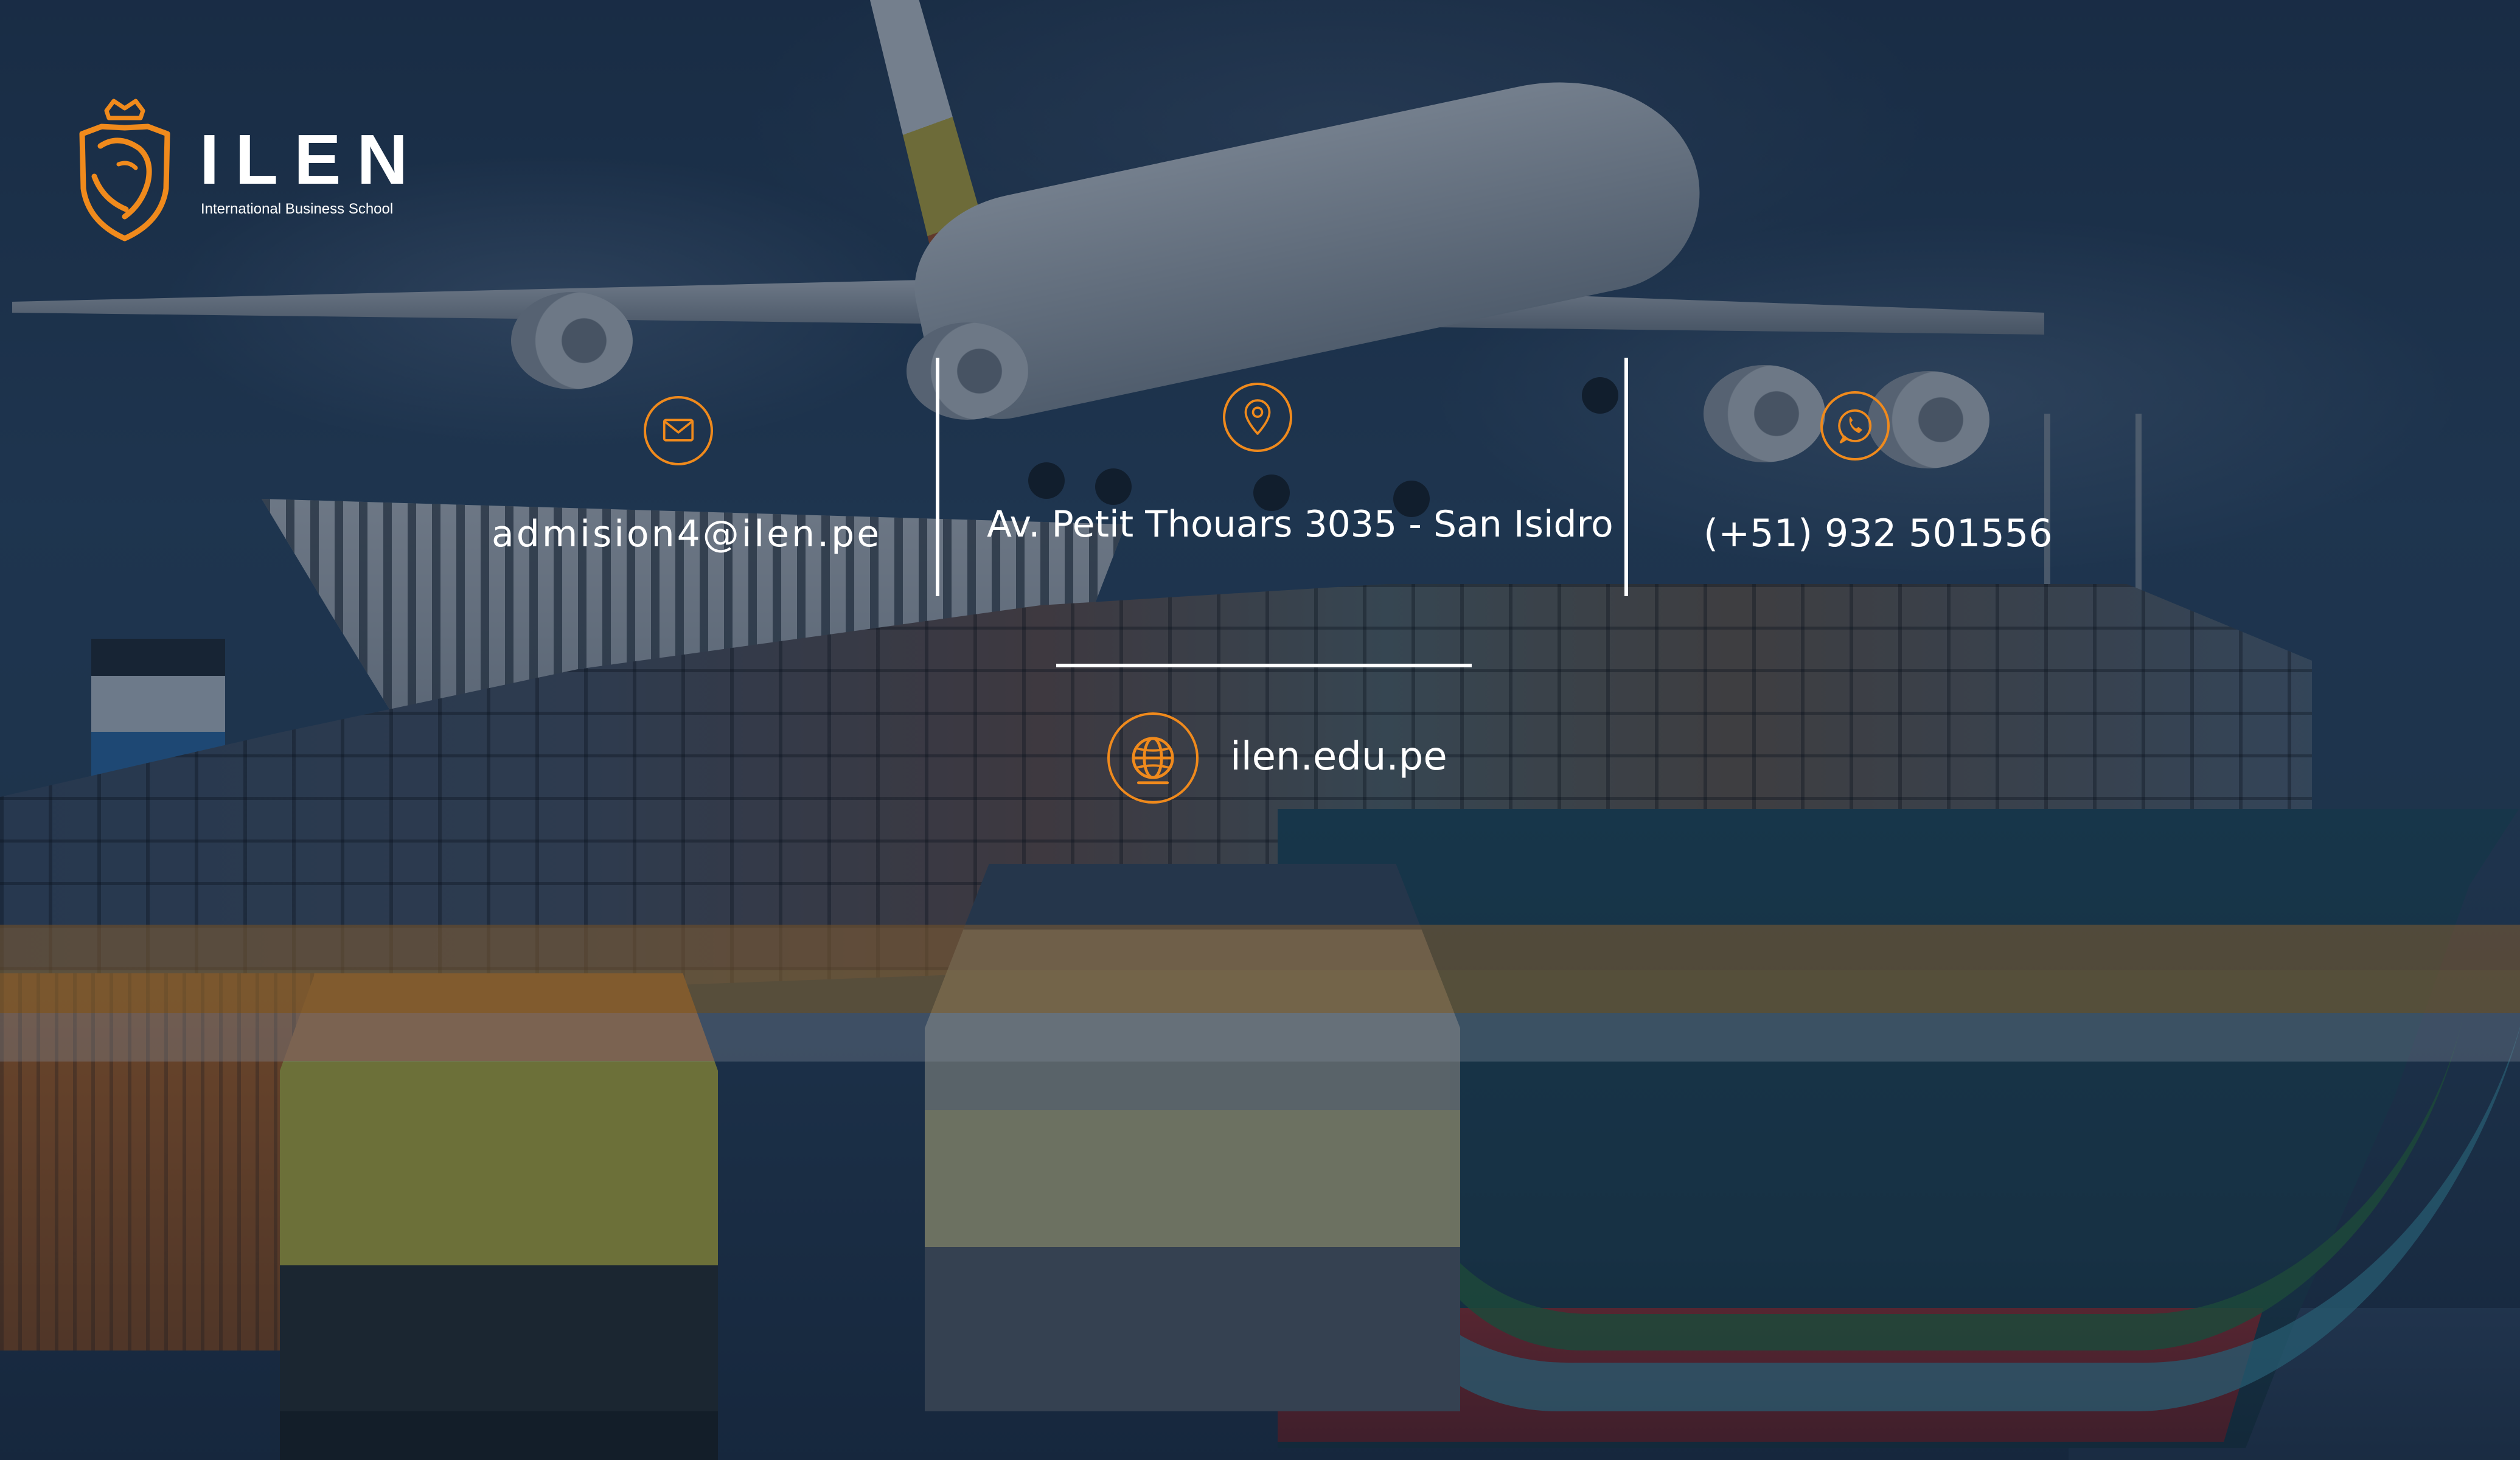 The width and height of the screenshot is (2520, 1460). What do you see at coordinates (937, 477) in the screenshot?
I see `vertical-divider-left` at bounding box center [937, 477].